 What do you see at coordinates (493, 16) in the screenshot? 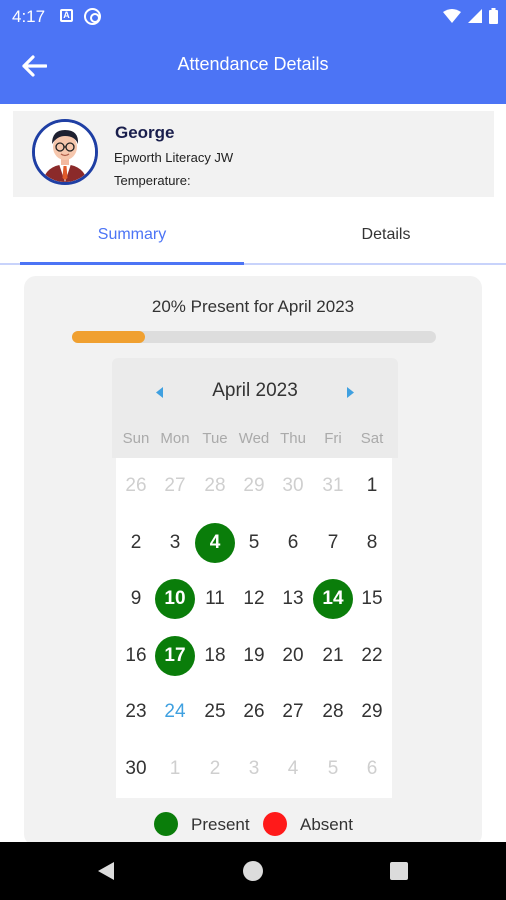
I see `battery-icon` at bounding box center [493, 16].